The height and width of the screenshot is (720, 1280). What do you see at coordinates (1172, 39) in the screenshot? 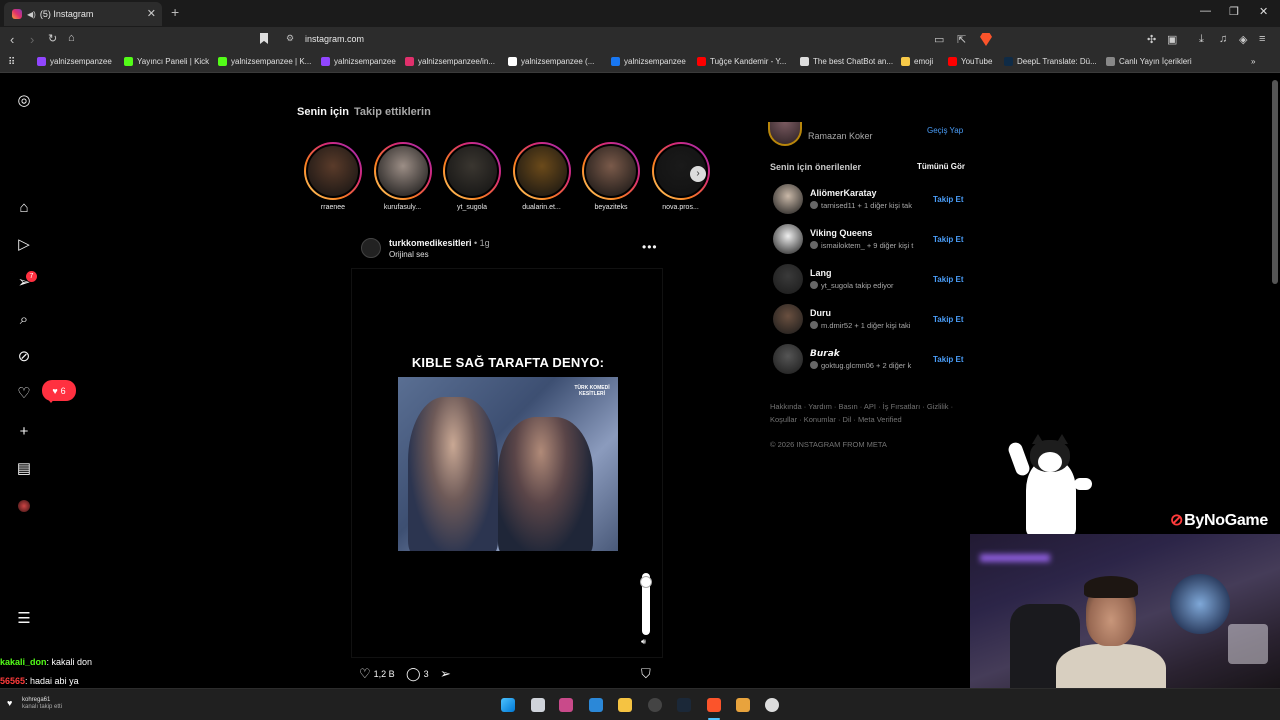
I see `sidebar-toggle-icon: ▣` at bounding box center [1172, 39].